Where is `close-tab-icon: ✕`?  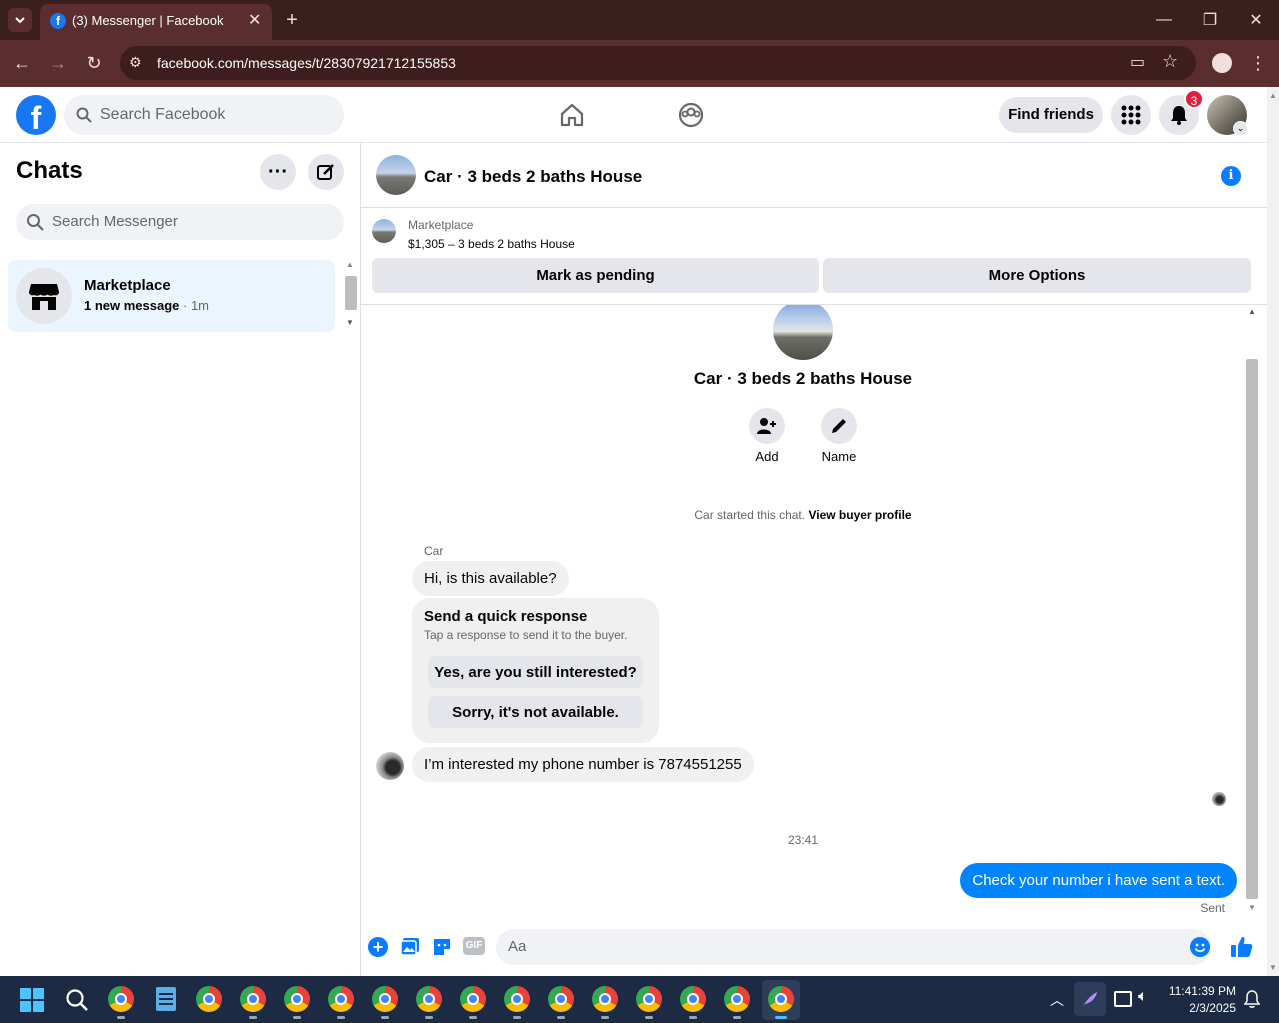 close-tab-icon: ✕ is located at coordinates (254, 20).